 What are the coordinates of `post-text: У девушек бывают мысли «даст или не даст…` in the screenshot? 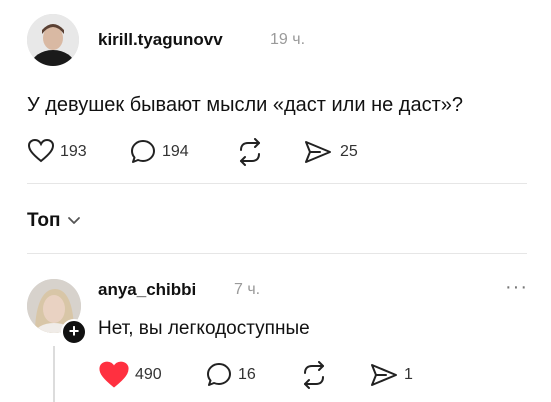 It's located at (245, 105).